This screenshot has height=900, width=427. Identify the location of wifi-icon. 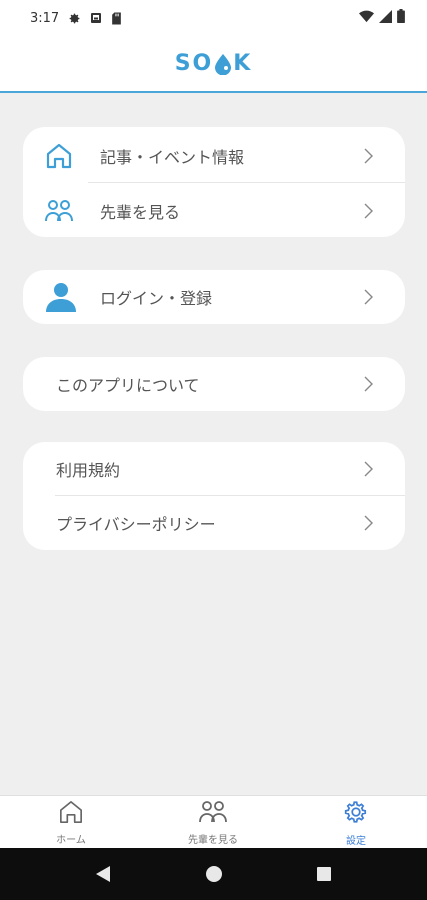
(366, 18).